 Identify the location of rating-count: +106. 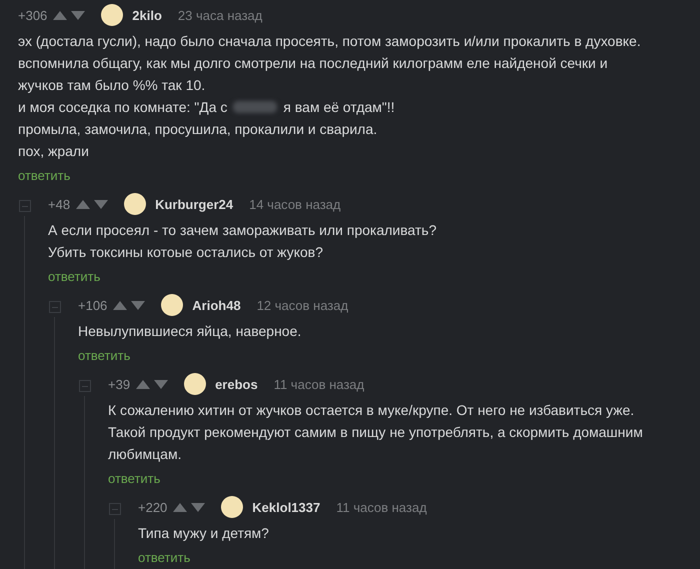
(93, 305).